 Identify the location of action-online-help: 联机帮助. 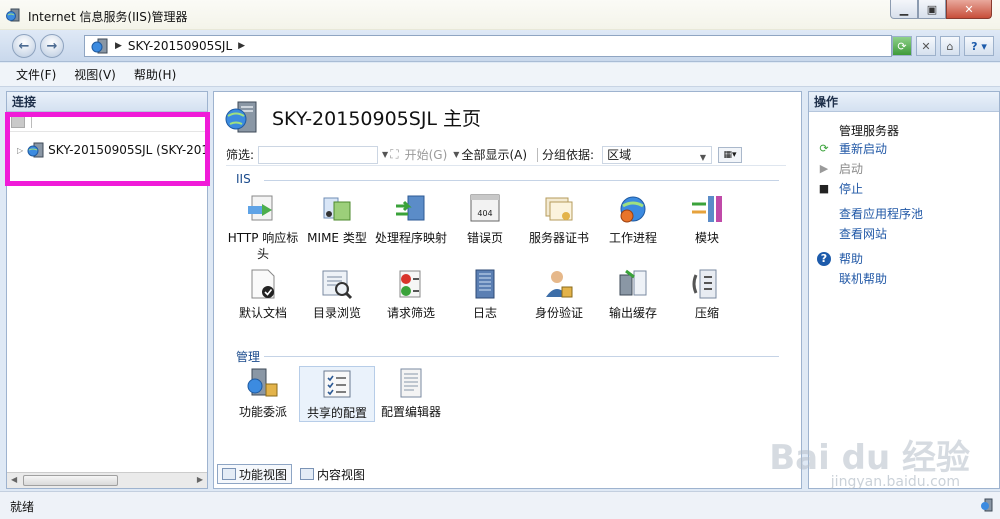
(863, 278).